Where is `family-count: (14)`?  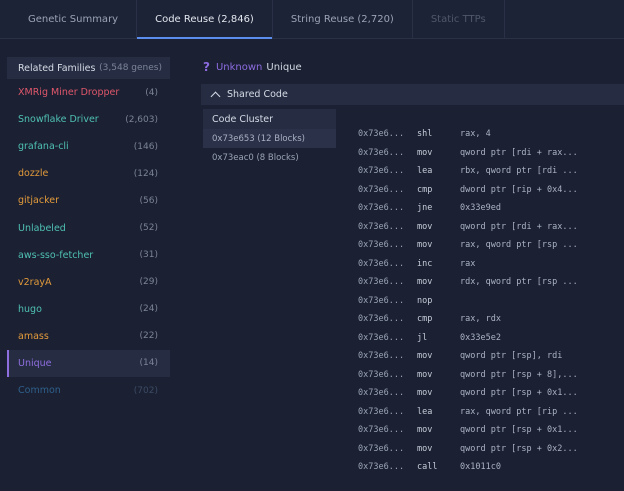
family-count: (14) is located at coordinates (148, 363).